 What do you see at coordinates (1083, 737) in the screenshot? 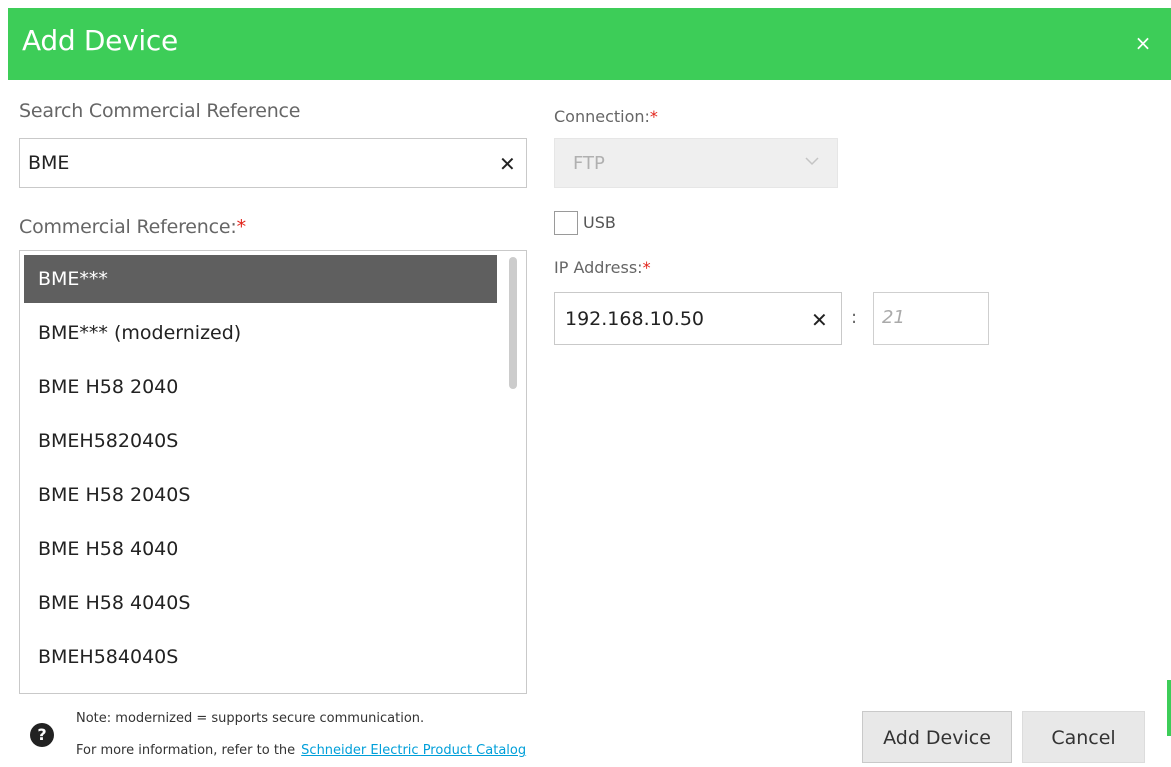
I see `cancel-button: Cancel` at bounding box center [1083, 737].